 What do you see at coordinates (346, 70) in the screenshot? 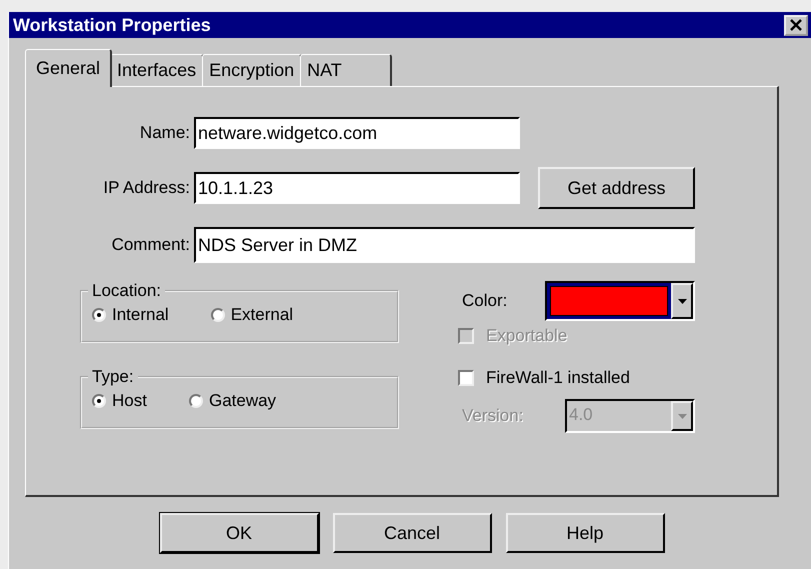
I see `tab: NAT` at bounding box center [346, 70].